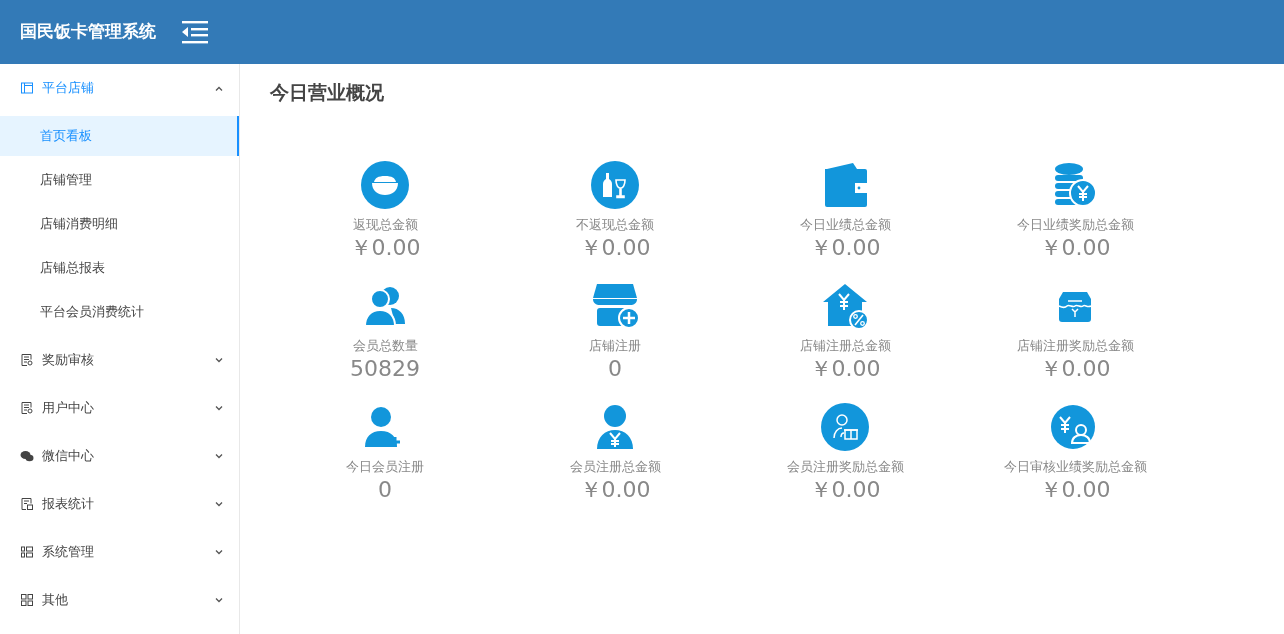 The image size is (1284, 634). Describe the element at coordinates (119, 180) in the screenshot. I see `sidebar-item: 店铺管理` at that location.